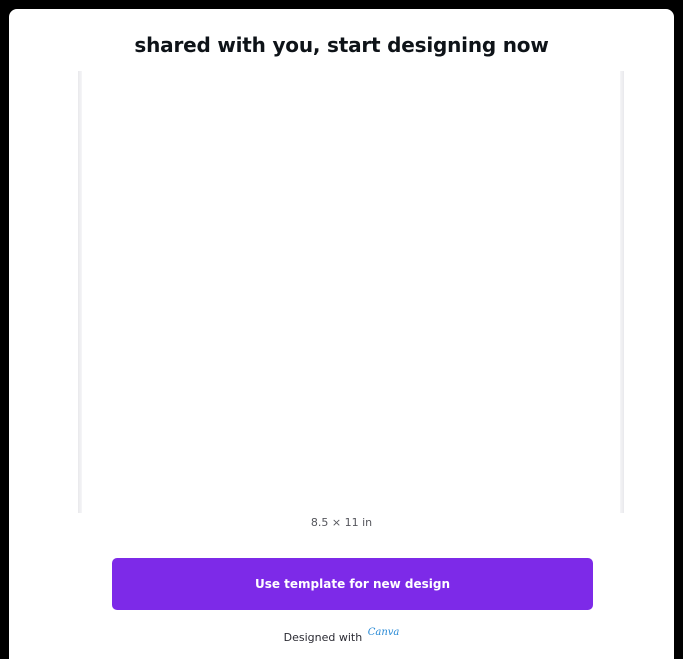 This screenshot has width=683, height=659. I want to click on designed-with-footer: Designed with Canva, so click(341, 635).